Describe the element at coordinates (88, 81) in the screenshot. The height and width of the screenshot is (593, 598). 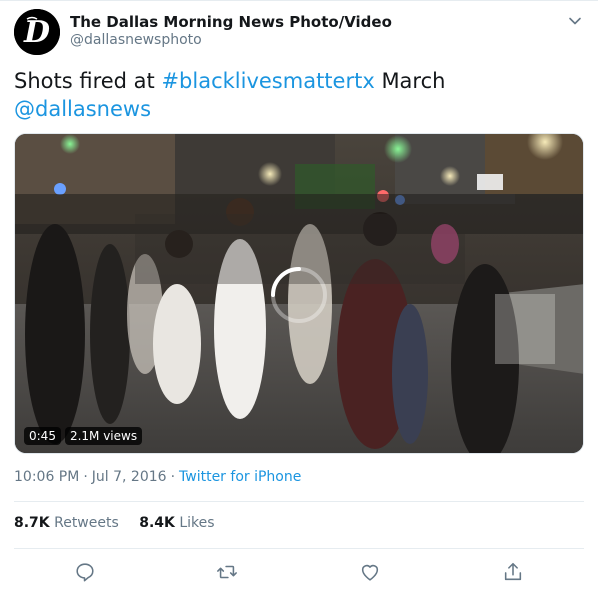
I see `tweet-text-part: Shots fired at` at that location.